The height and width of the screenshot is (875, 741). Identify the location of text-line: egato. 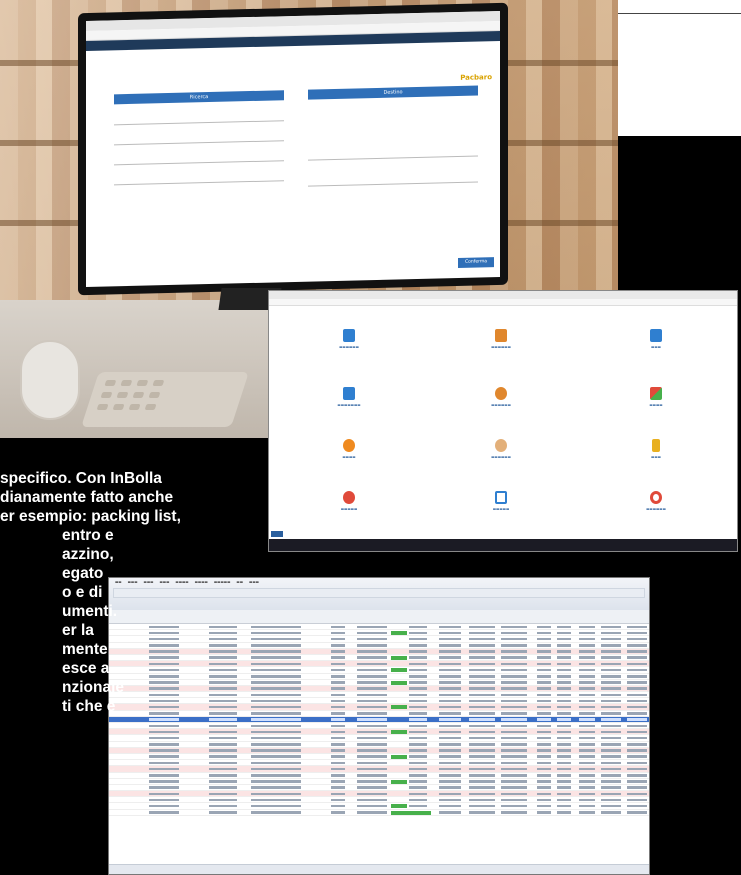
(83, 573).